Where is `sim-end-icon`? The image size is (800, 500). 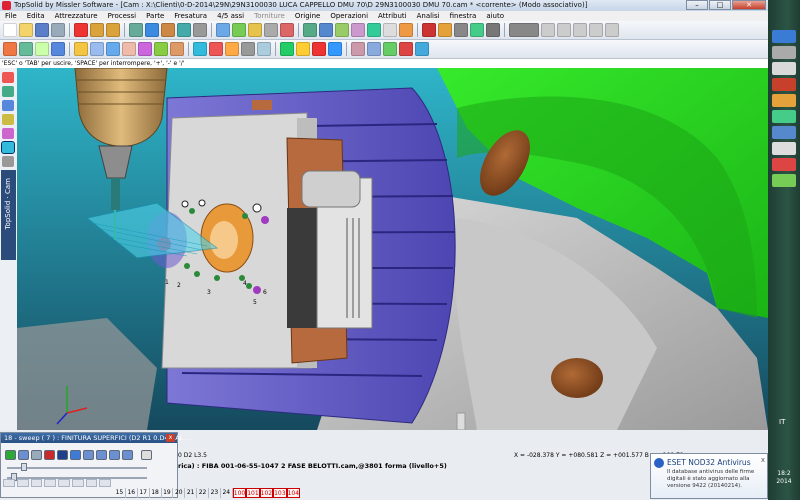
sim-end-icon is located at coordinates (114, 455).